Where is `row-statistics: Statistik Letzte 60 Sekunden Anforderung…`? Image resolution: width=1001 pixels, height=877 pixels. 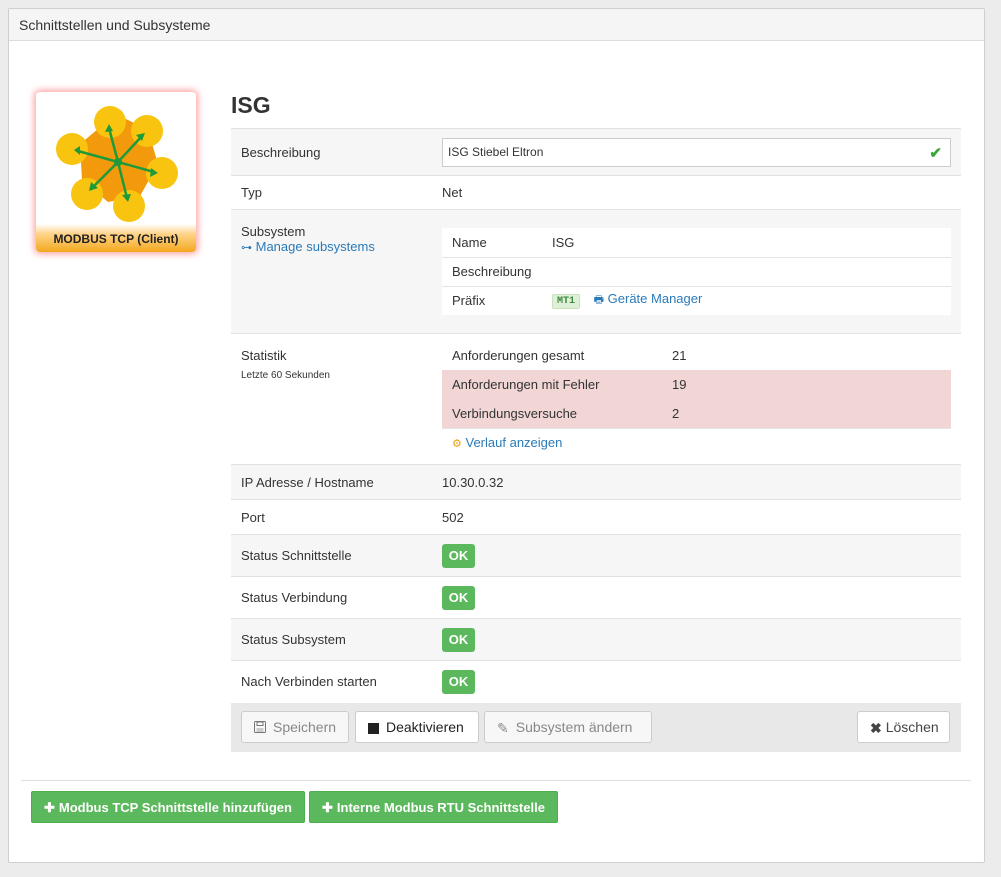 row-statistics: Statistik Letzte 60 Sekunden Anforderung… is located at coordinates (596, 399).